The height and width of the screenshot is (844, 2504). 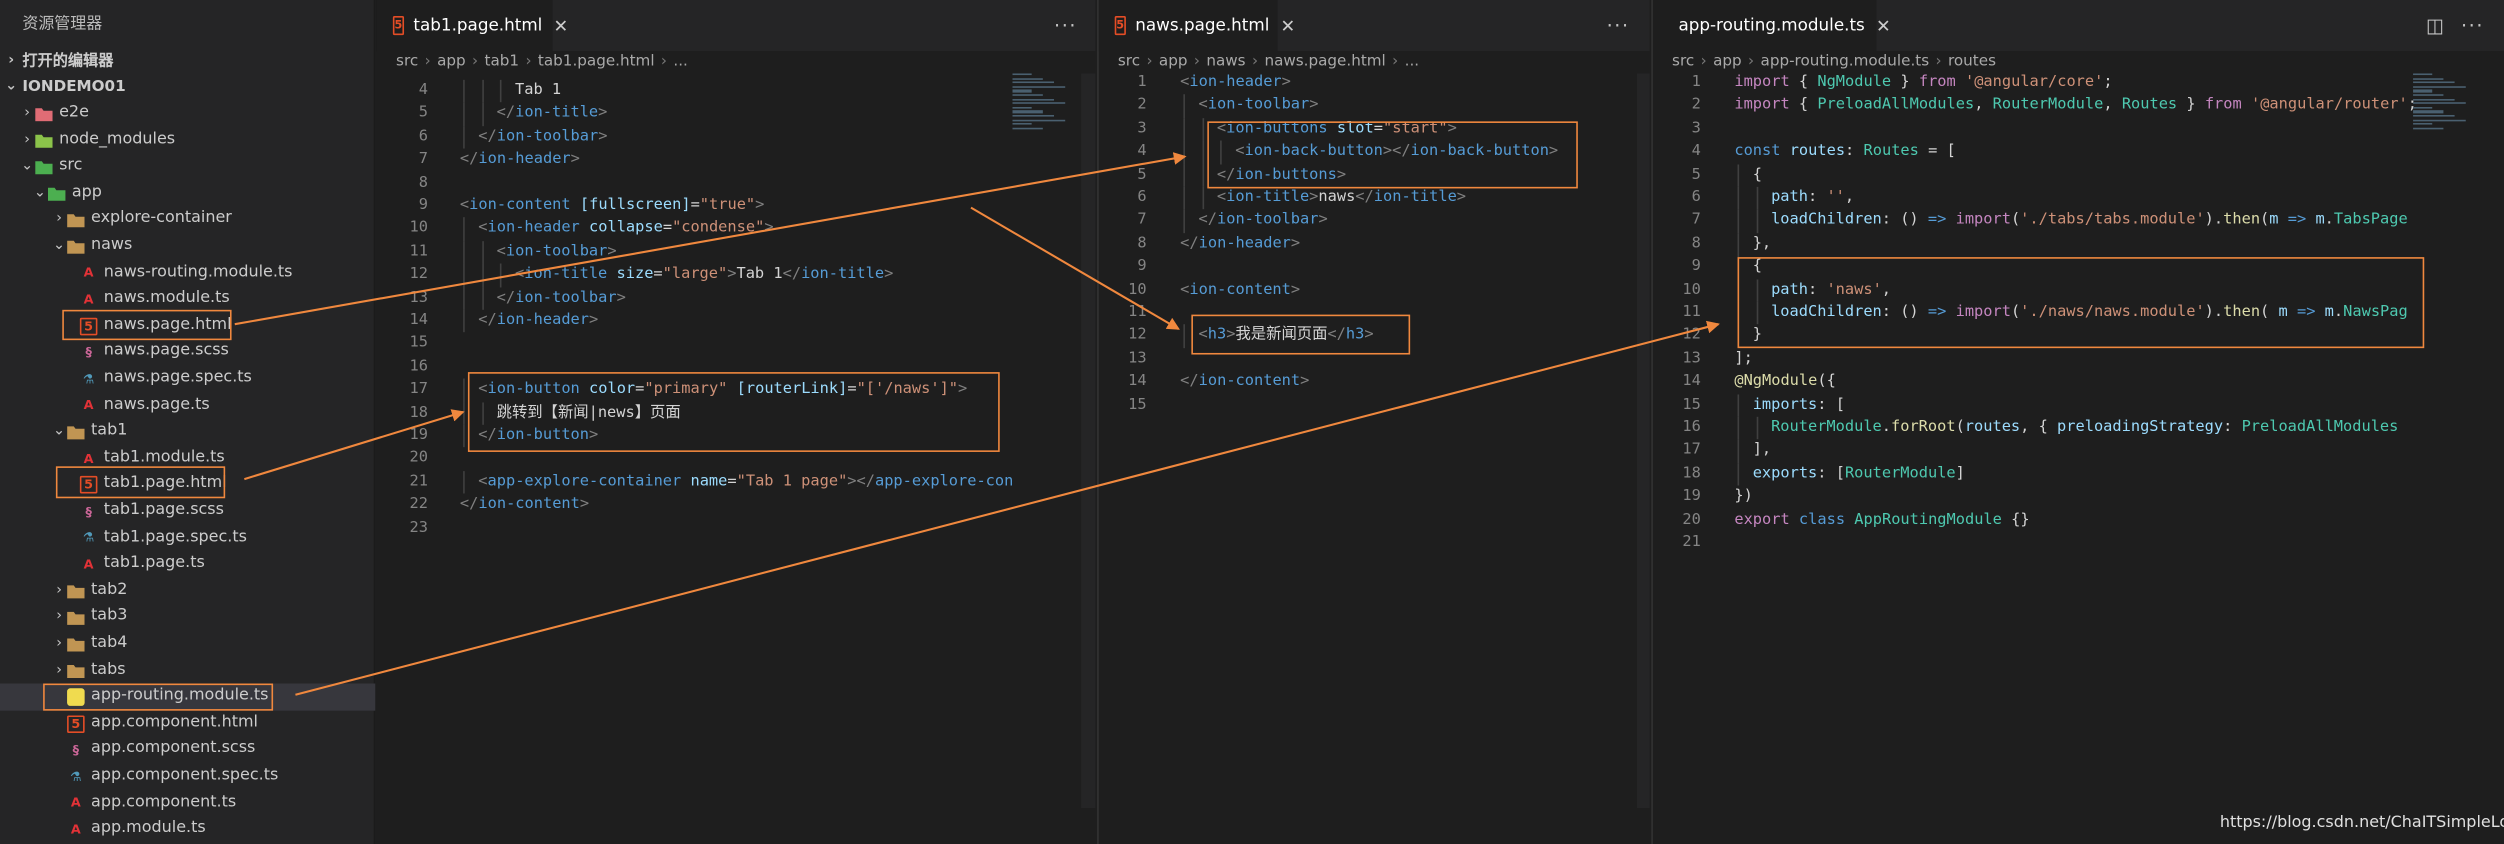 I want to click on watermark-text: https://blog.csdn.net/ChaITSimpleLove, so click(x=2361, y=823).